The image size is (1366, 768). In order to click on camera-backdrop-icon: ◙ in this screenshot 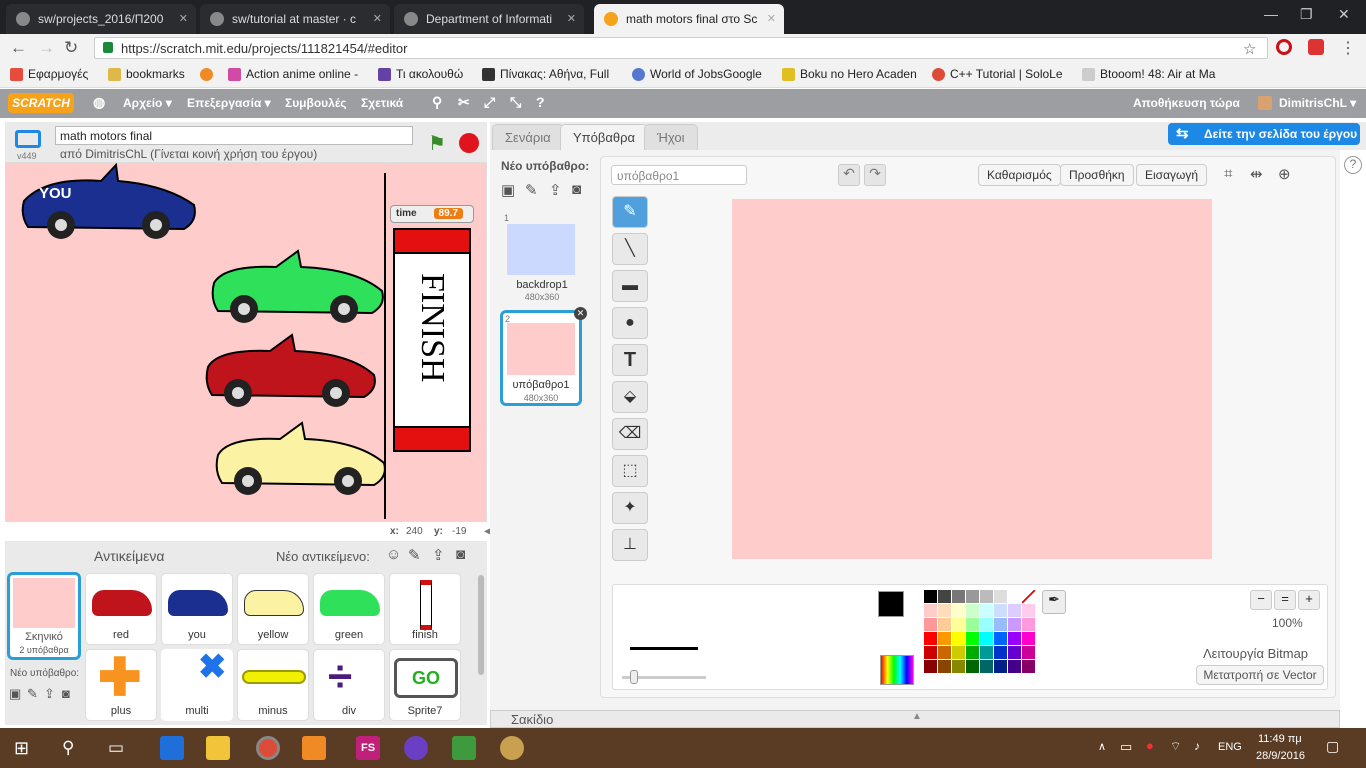, I will do `click(66, 693)`.